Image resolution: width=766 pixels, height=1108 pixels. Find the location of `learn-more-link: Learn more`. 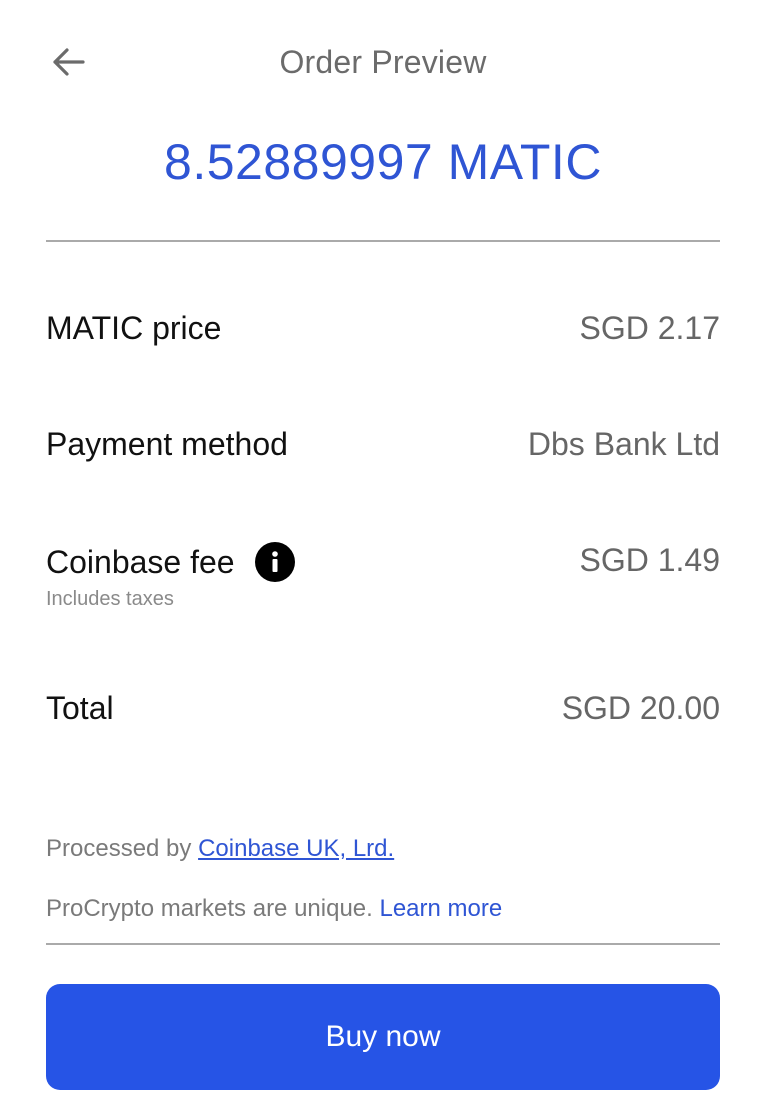

learn-more-link: Learn more is located at coordinates (440, 908).